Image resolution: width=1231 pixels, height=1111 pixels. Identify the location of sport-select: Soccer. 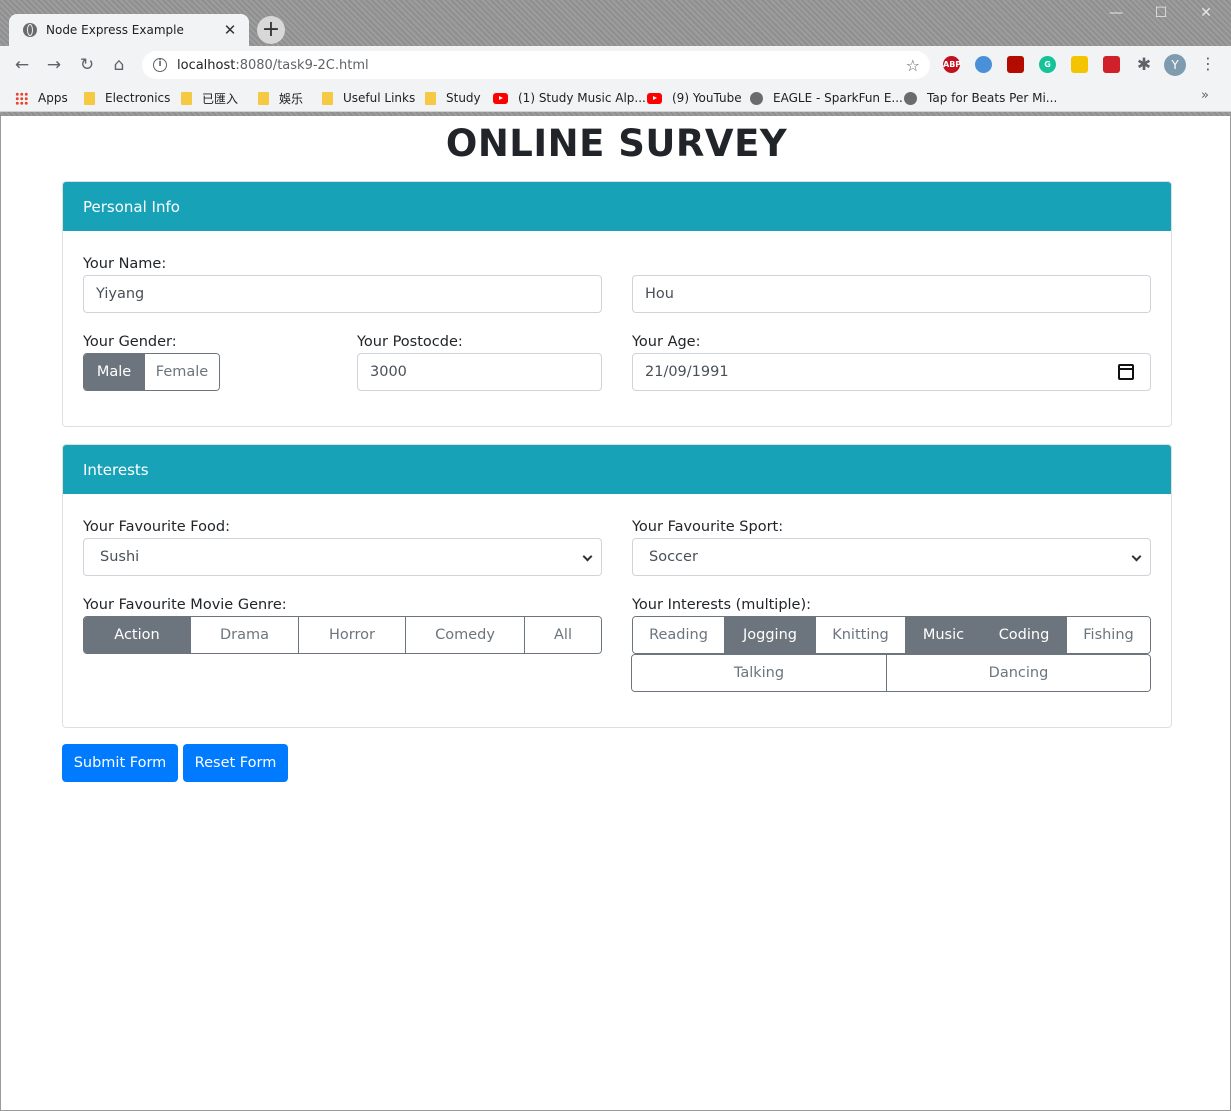
(891, 557).